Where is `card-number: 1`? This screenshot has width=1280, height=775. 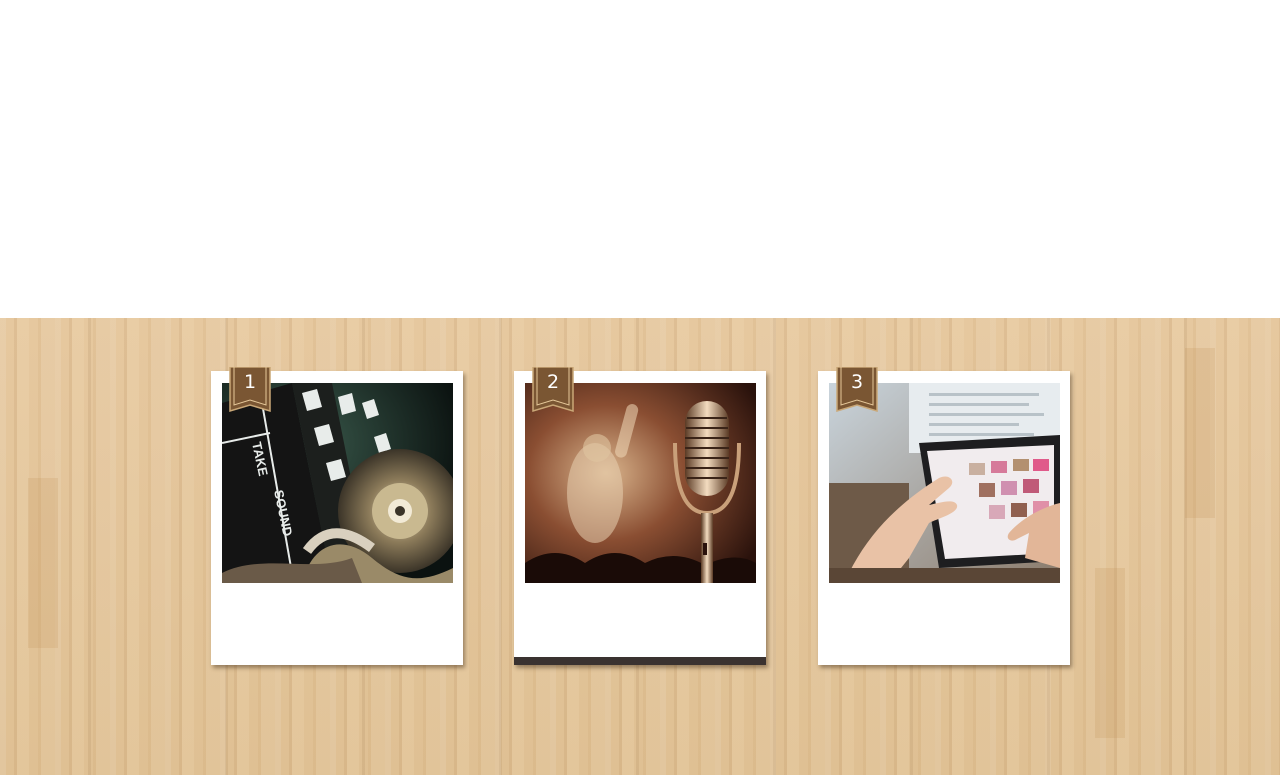 card-number: 1 is located at coordinates (250, 382).